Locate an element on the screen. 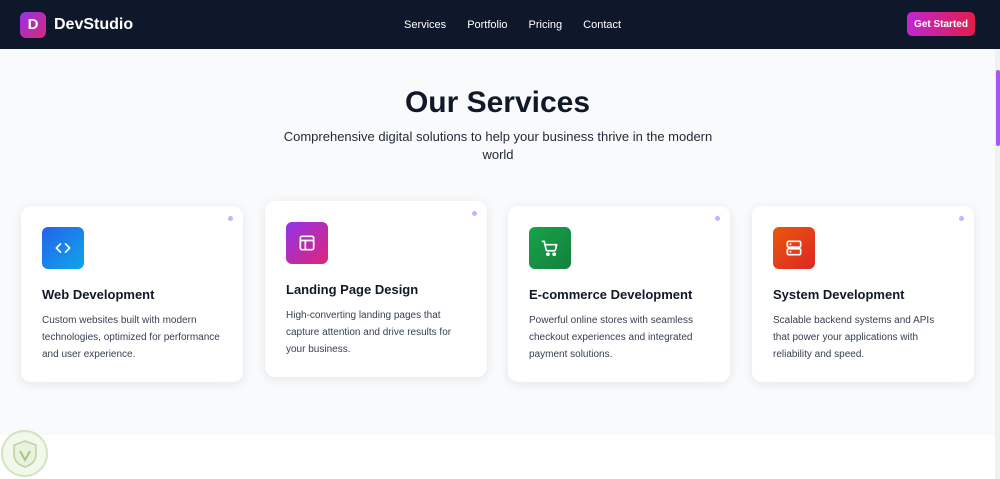 The height and width of the screenshot is (479, 1000). layout-icon is located at coordinates (307, 243).